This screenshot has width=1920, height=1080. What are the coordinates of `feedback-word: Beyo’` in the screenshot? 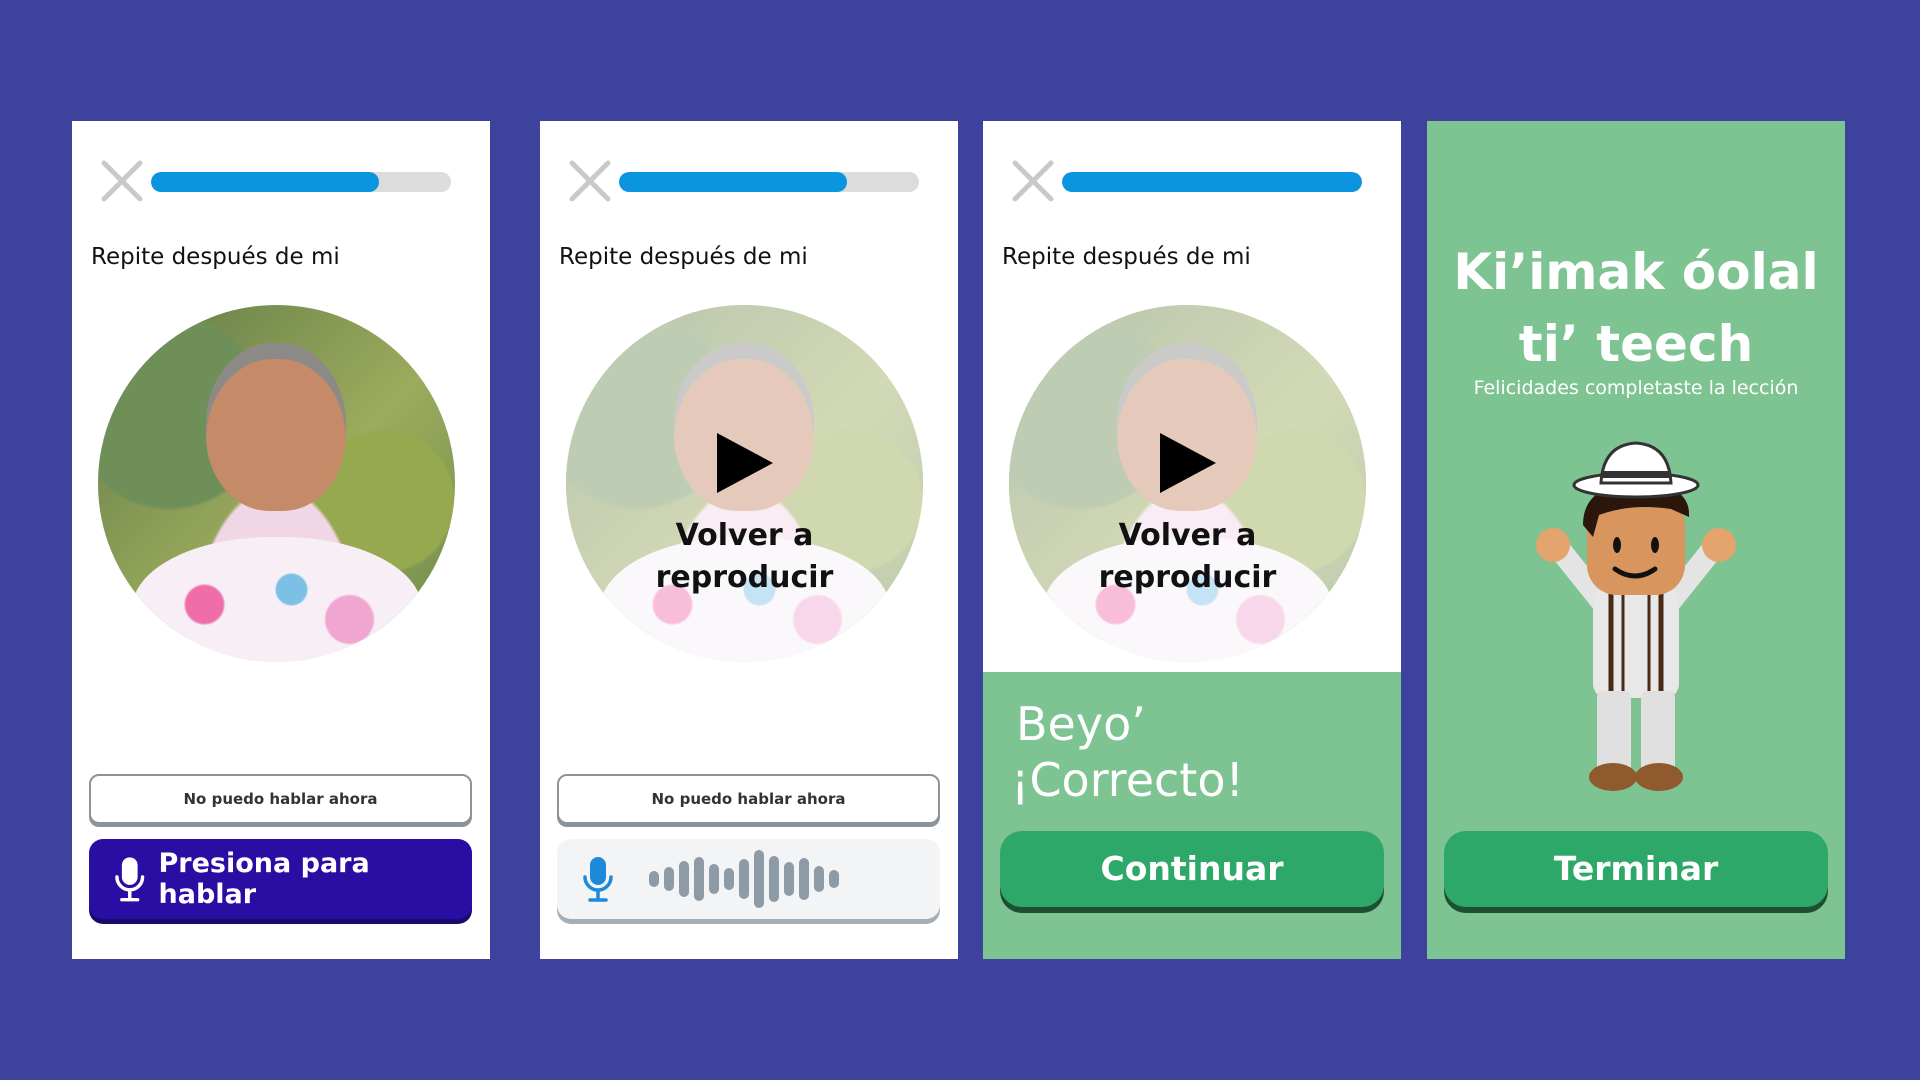 It's located at (1081, 724).